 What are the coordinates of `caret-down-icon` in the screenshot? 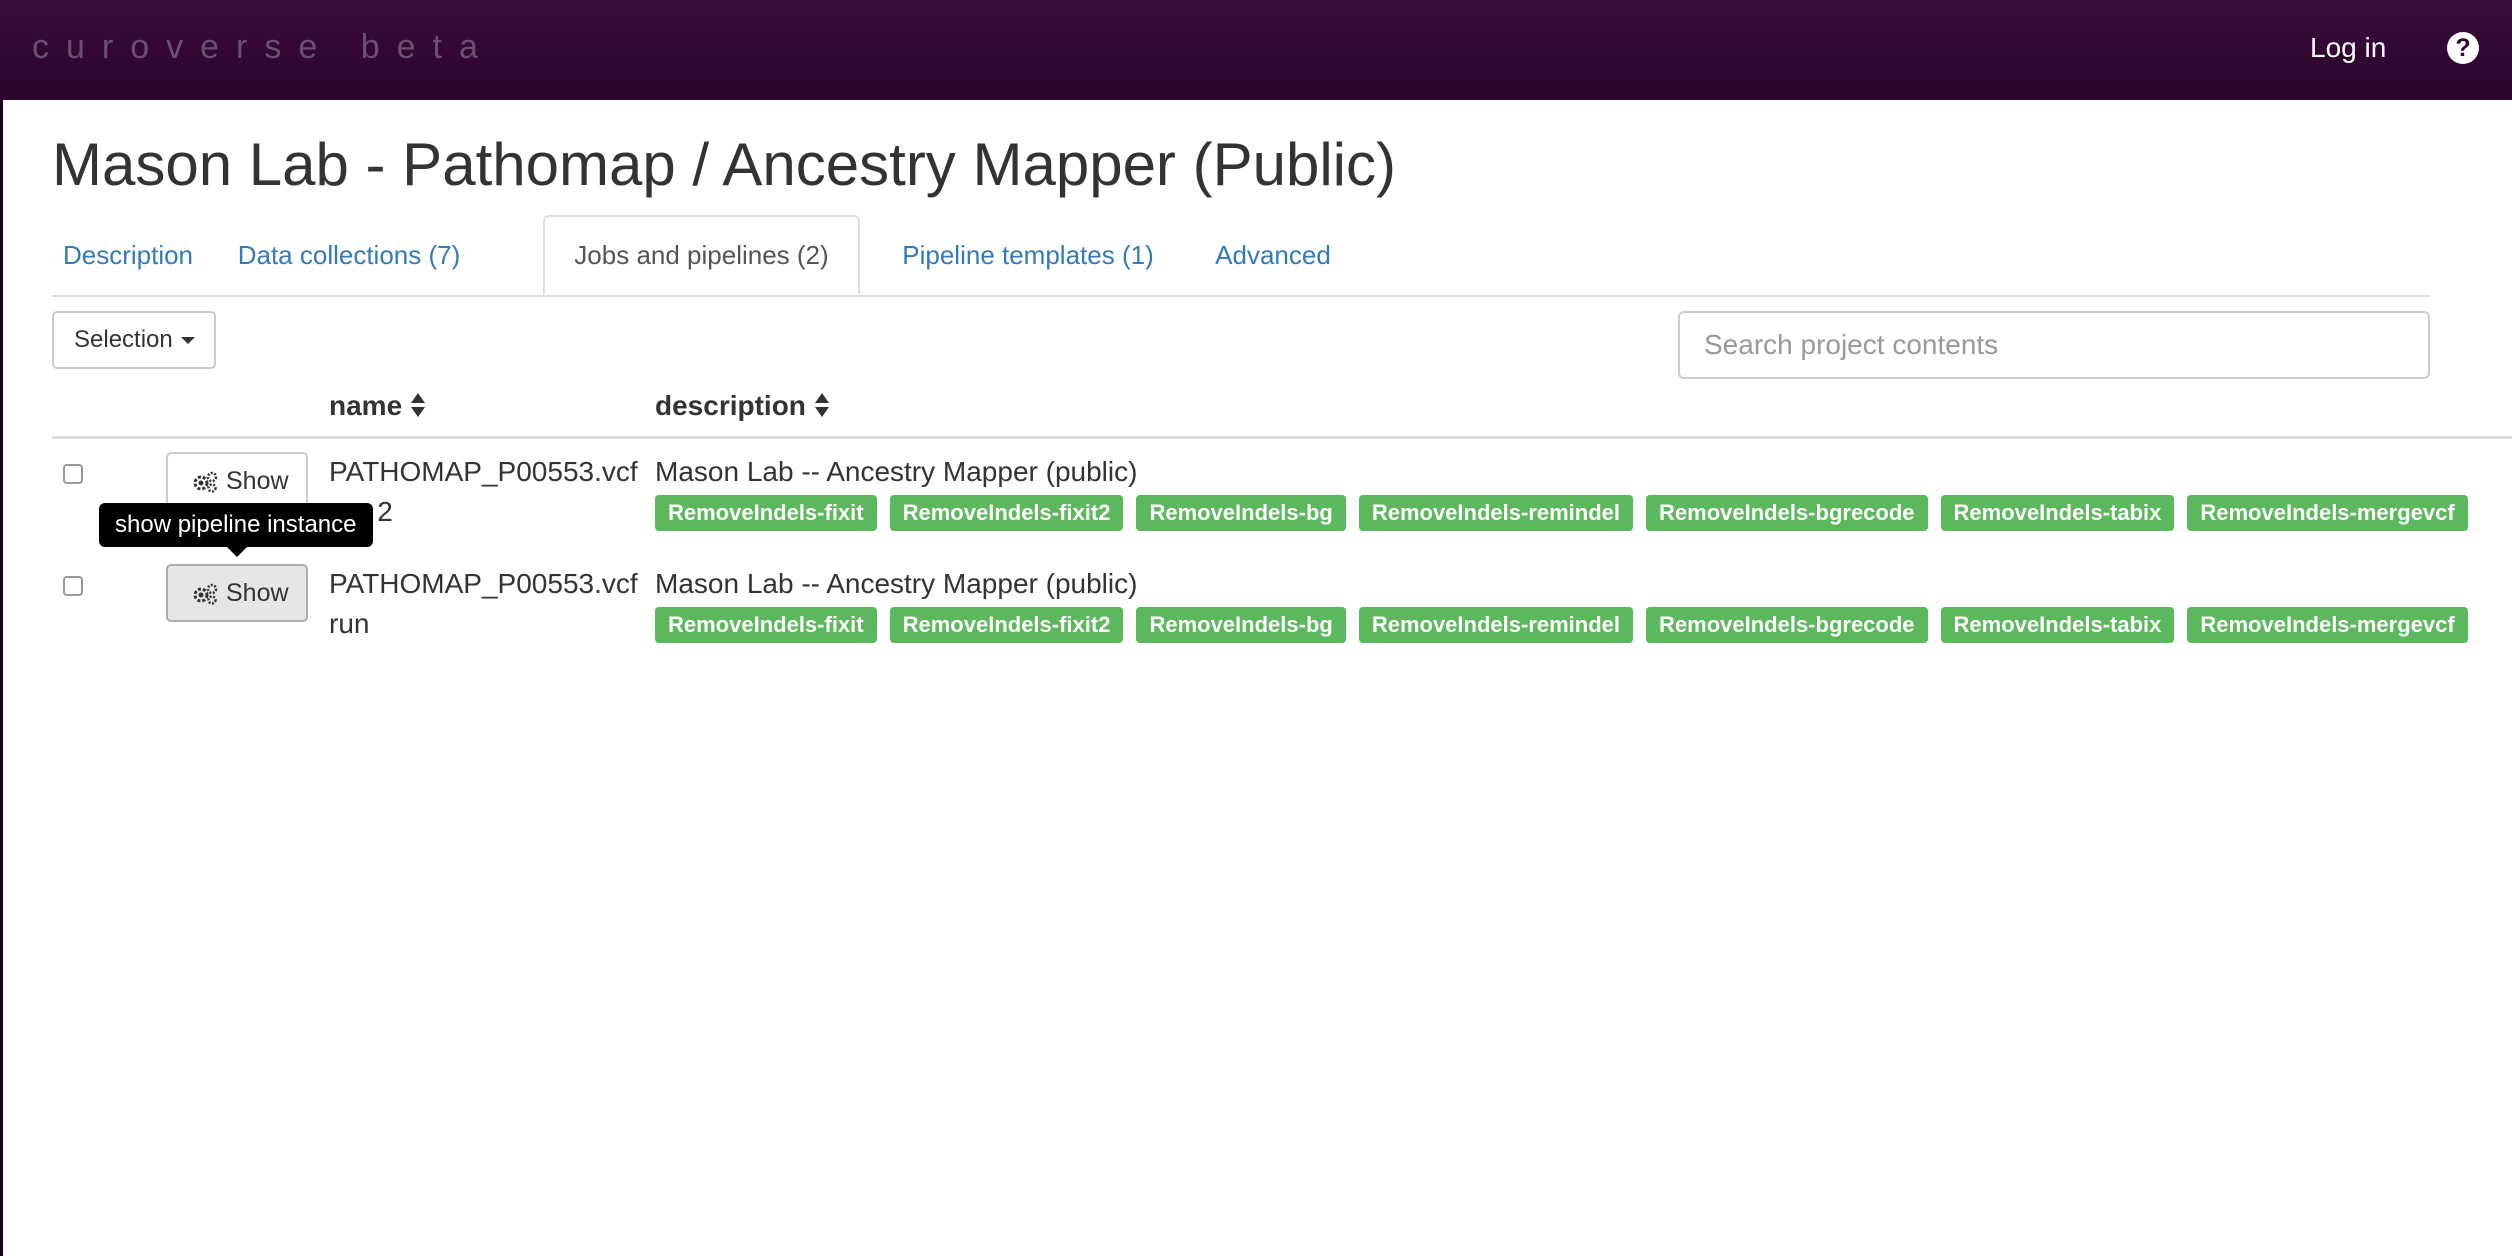 It's located at (187, 341).